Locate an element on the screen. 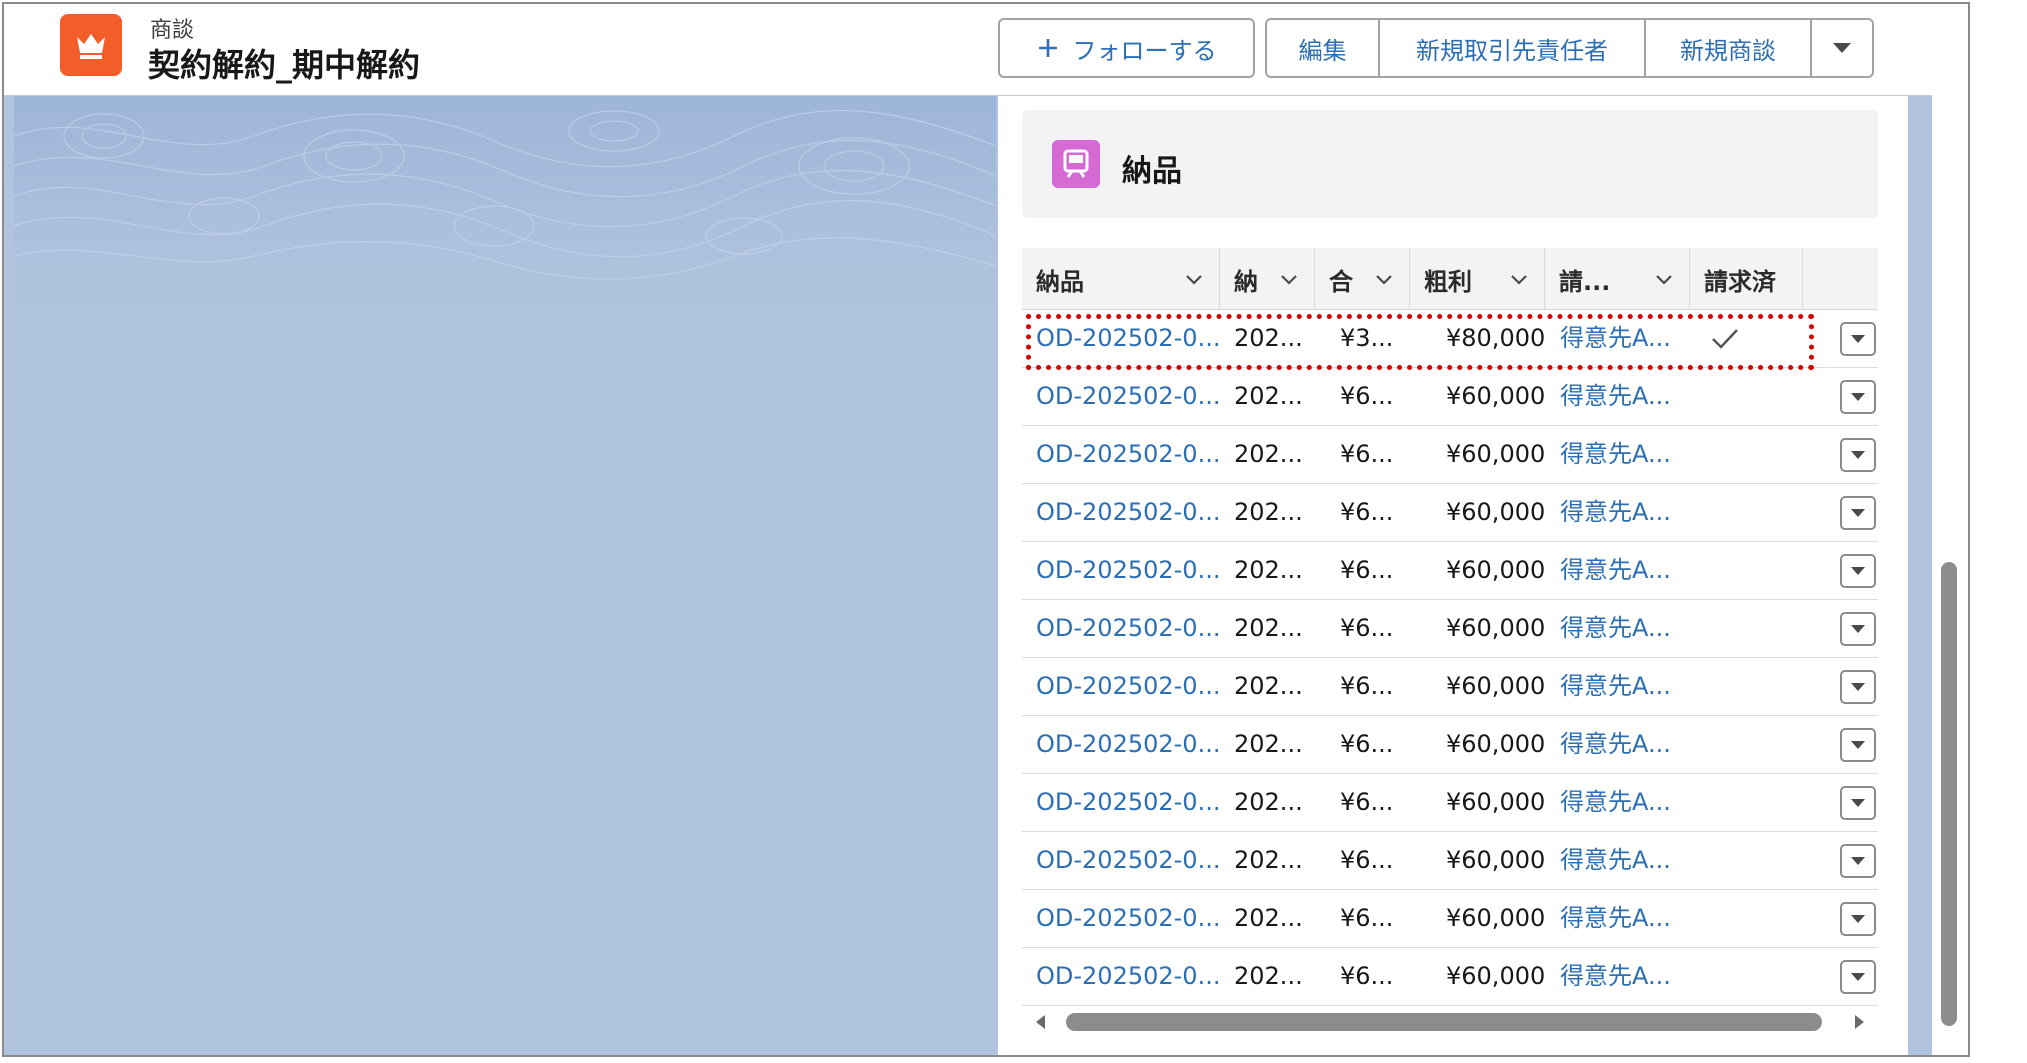  record-header: 商談 契約解約_期中解約 フォローする 編集 新規取引先責任者 新規商談 is located at coordinates (986, 50).